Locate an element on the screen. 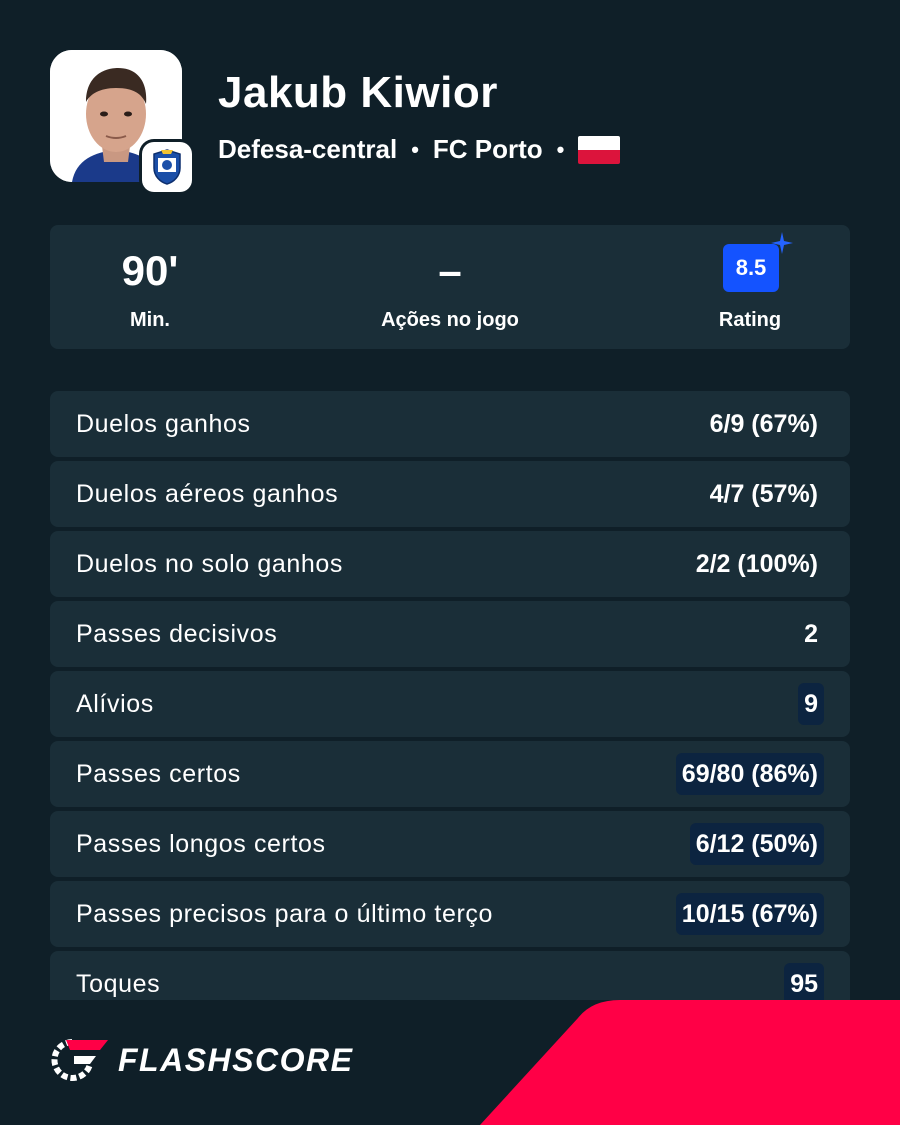 This screenshot has width=900, height=1125. fc-porto-crest-icon is located at coordinates (167, 167).